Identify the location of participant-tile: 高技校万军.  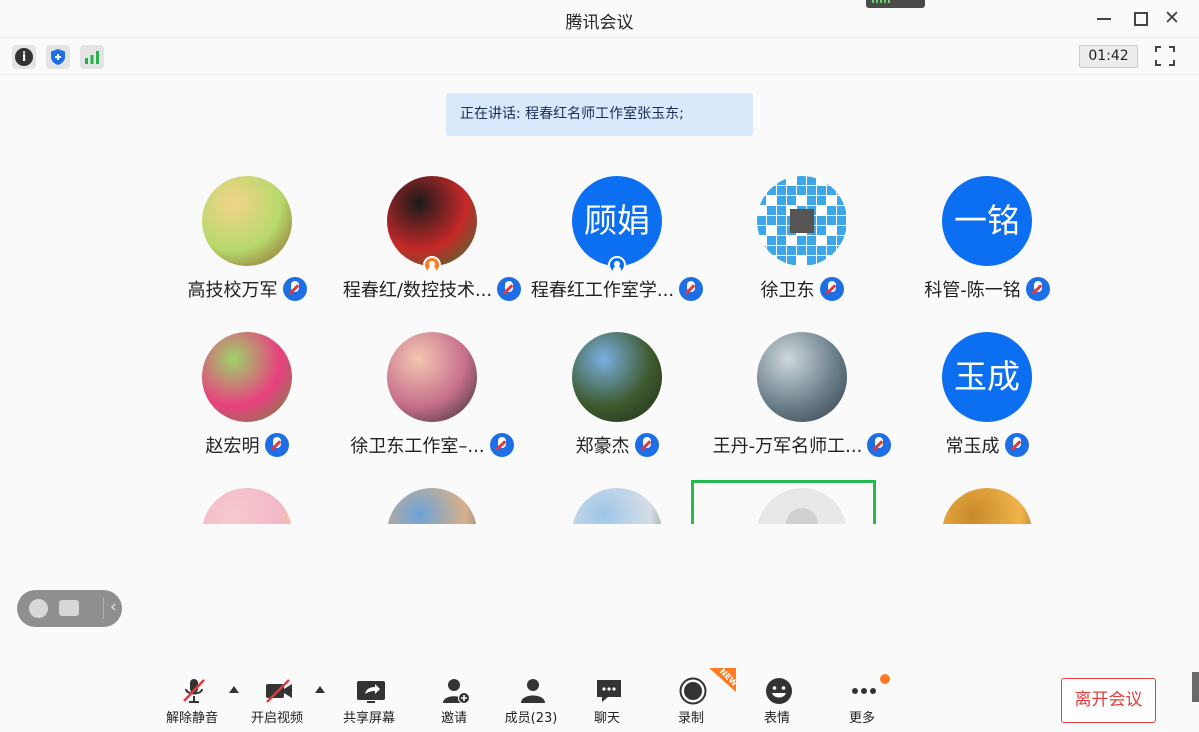
(247, 254).